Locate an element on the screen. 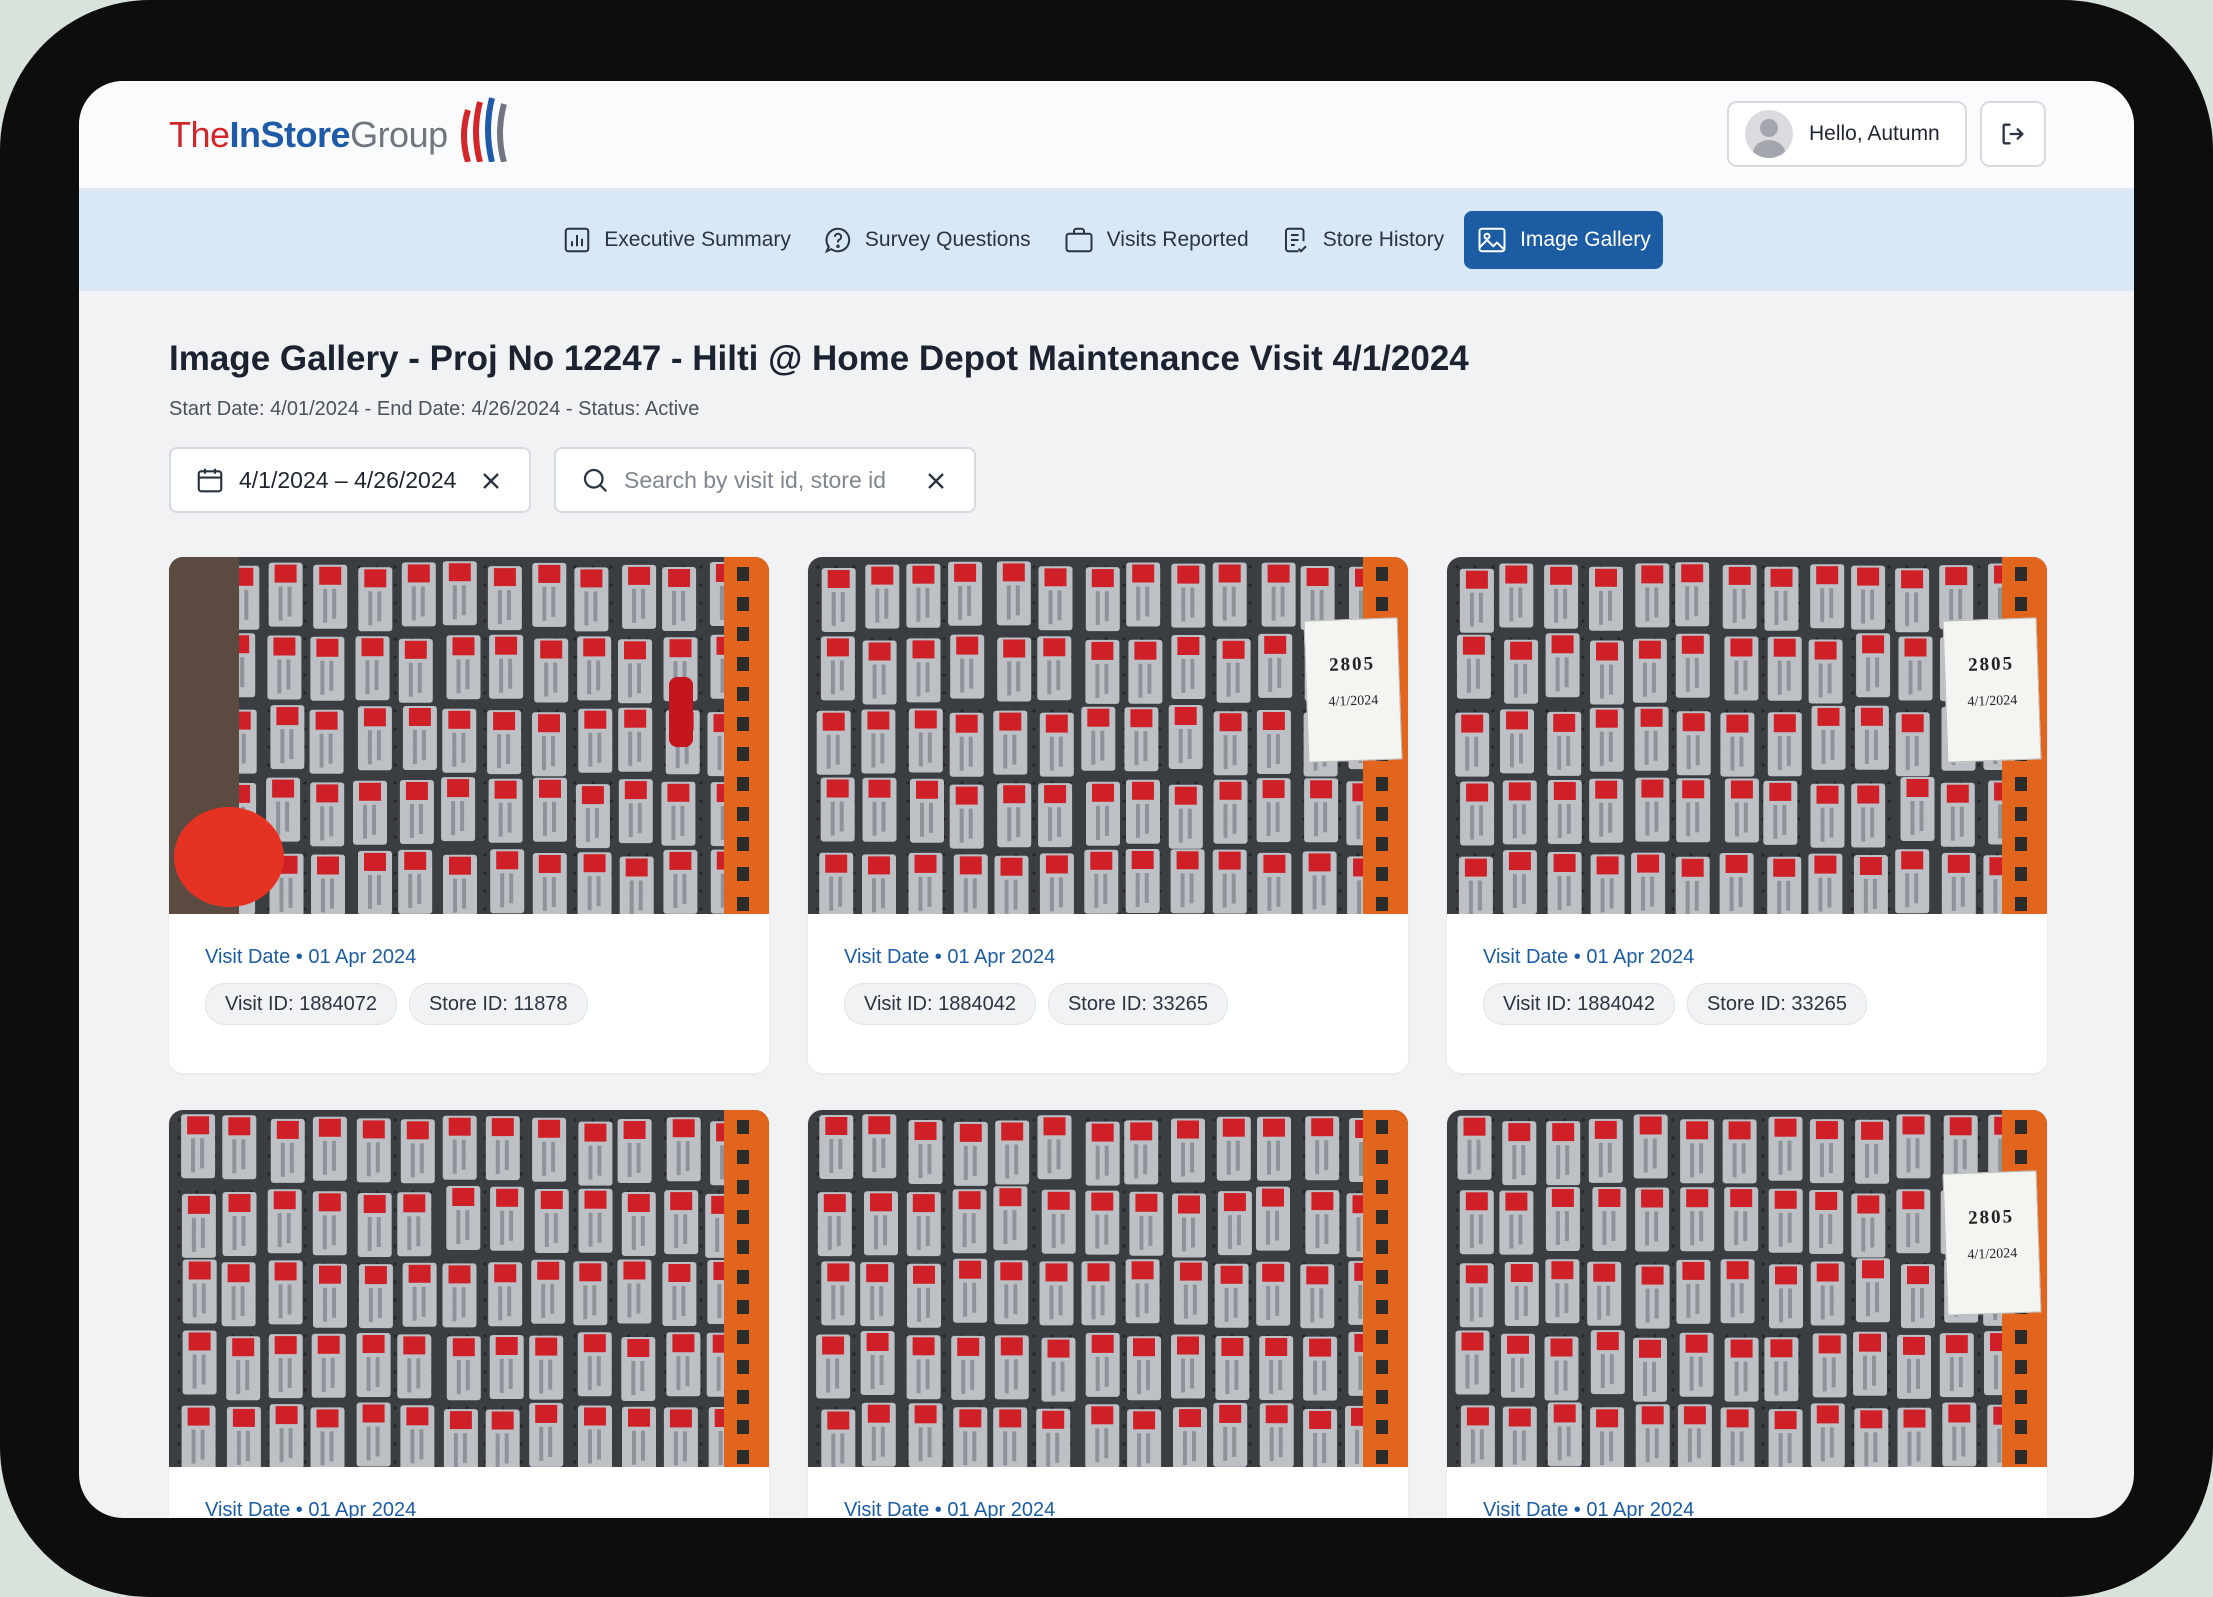 This screenshot has width=2213, height=1597. search-placeholder: Search by visit id, store id is located at coordinates (755, 479).